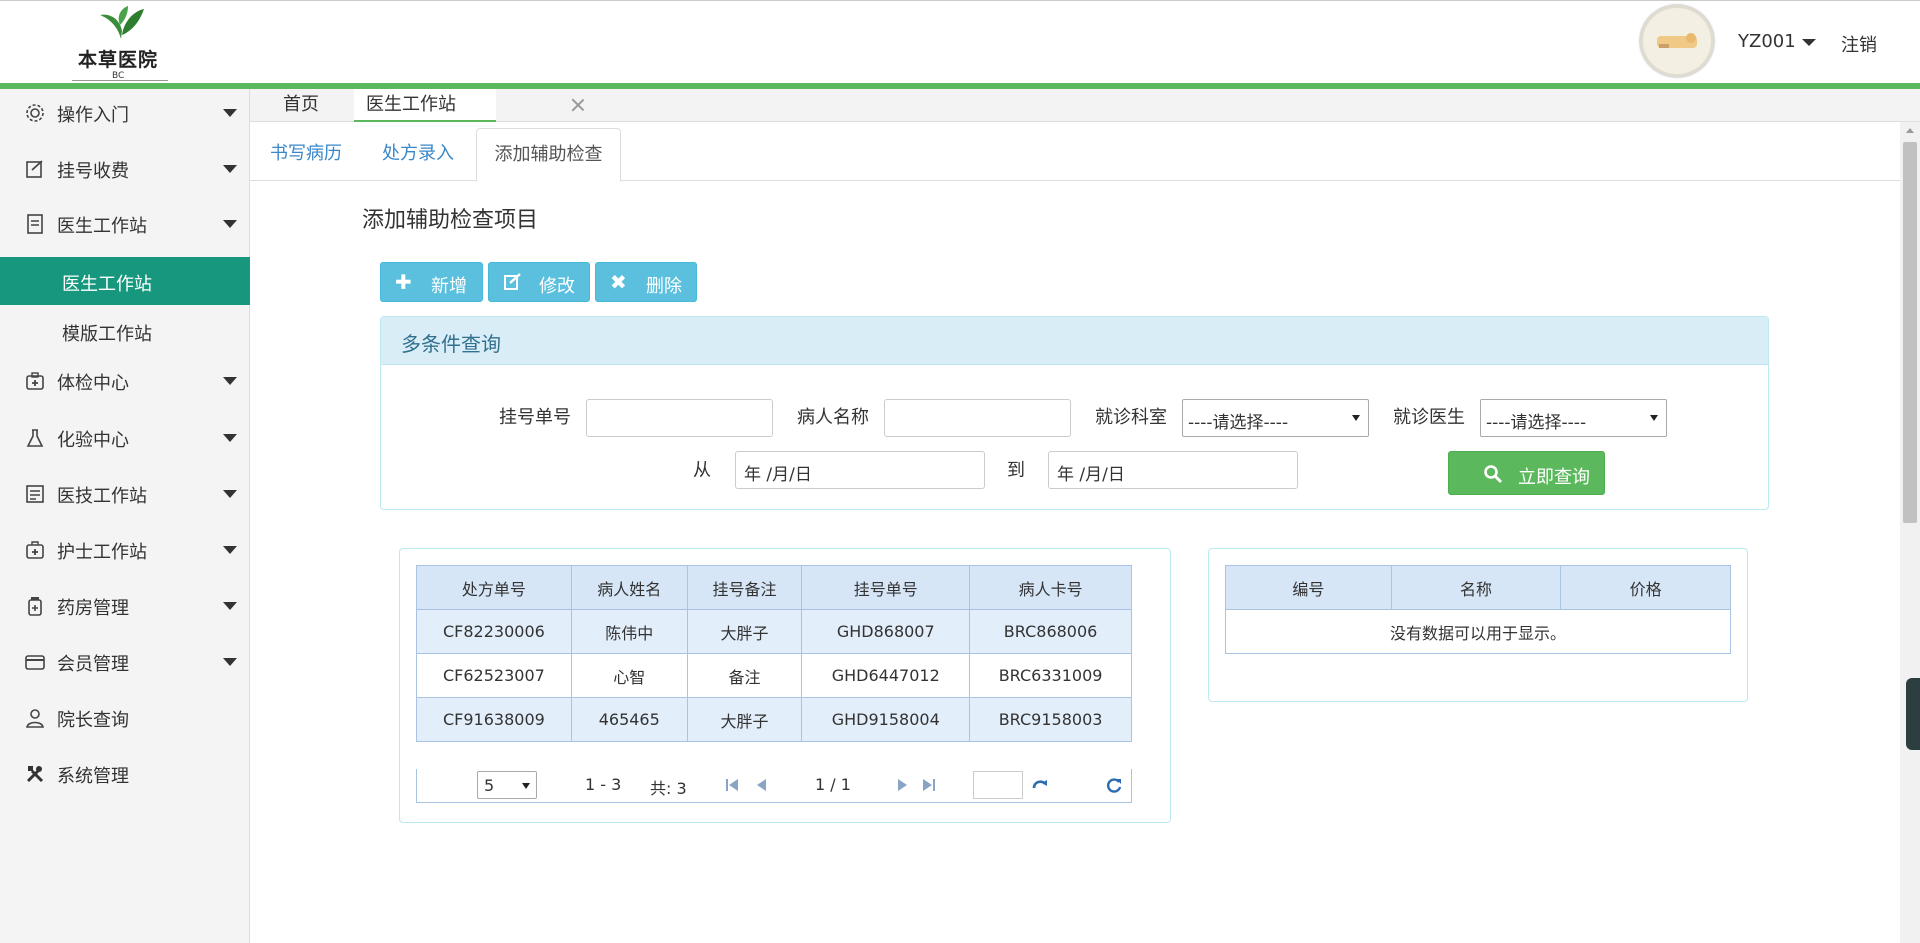 This screenshot has width=1920, height=943. What do you see at coordinates (1050, 587) in the screenshot?
I see `col-card-no: 病人卡号` at bounding box center [1050, 587].